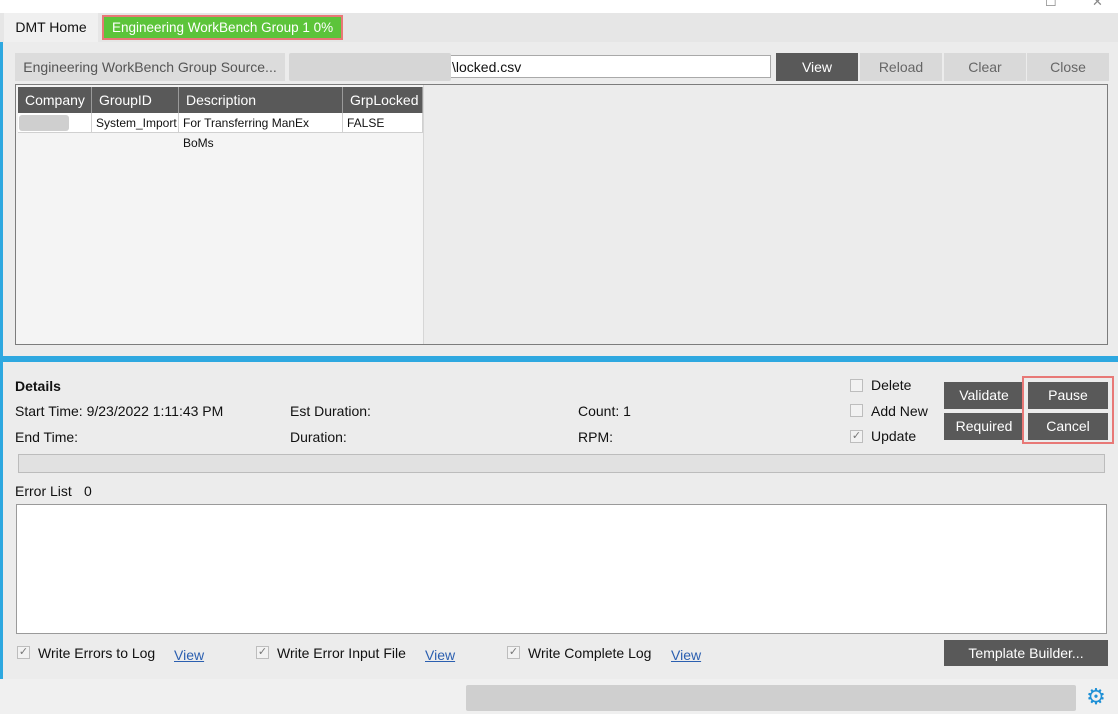 This screenshot has height=714, width=1118. What do you see at coordinates (135, 100) in the screenshot?
I see `column-header-groupid: GroupID` at bounding box center [135, 100].